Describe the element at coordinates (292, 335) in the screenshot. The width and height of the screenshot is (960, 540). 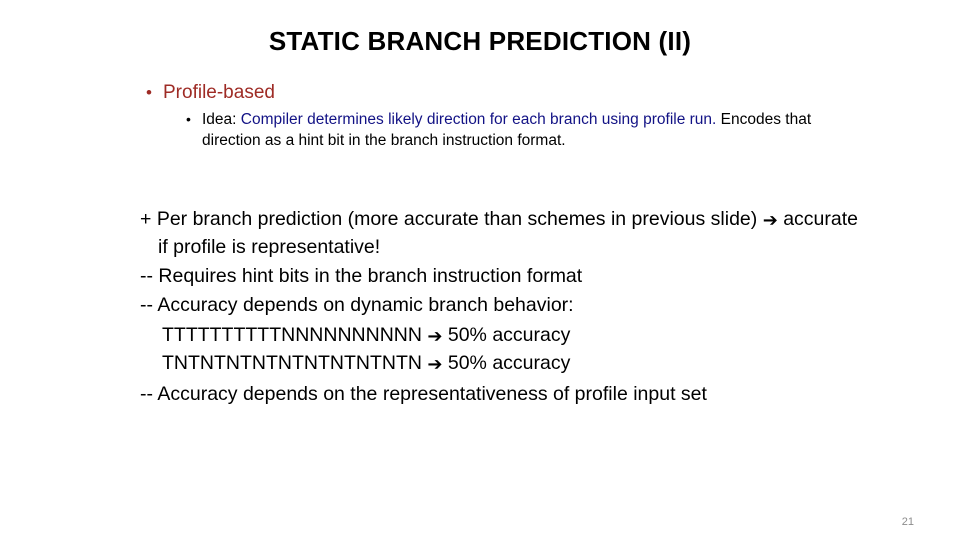
I see `branch-pattern: TTTTTTTTTTNNNNNNNNNN` at that location.